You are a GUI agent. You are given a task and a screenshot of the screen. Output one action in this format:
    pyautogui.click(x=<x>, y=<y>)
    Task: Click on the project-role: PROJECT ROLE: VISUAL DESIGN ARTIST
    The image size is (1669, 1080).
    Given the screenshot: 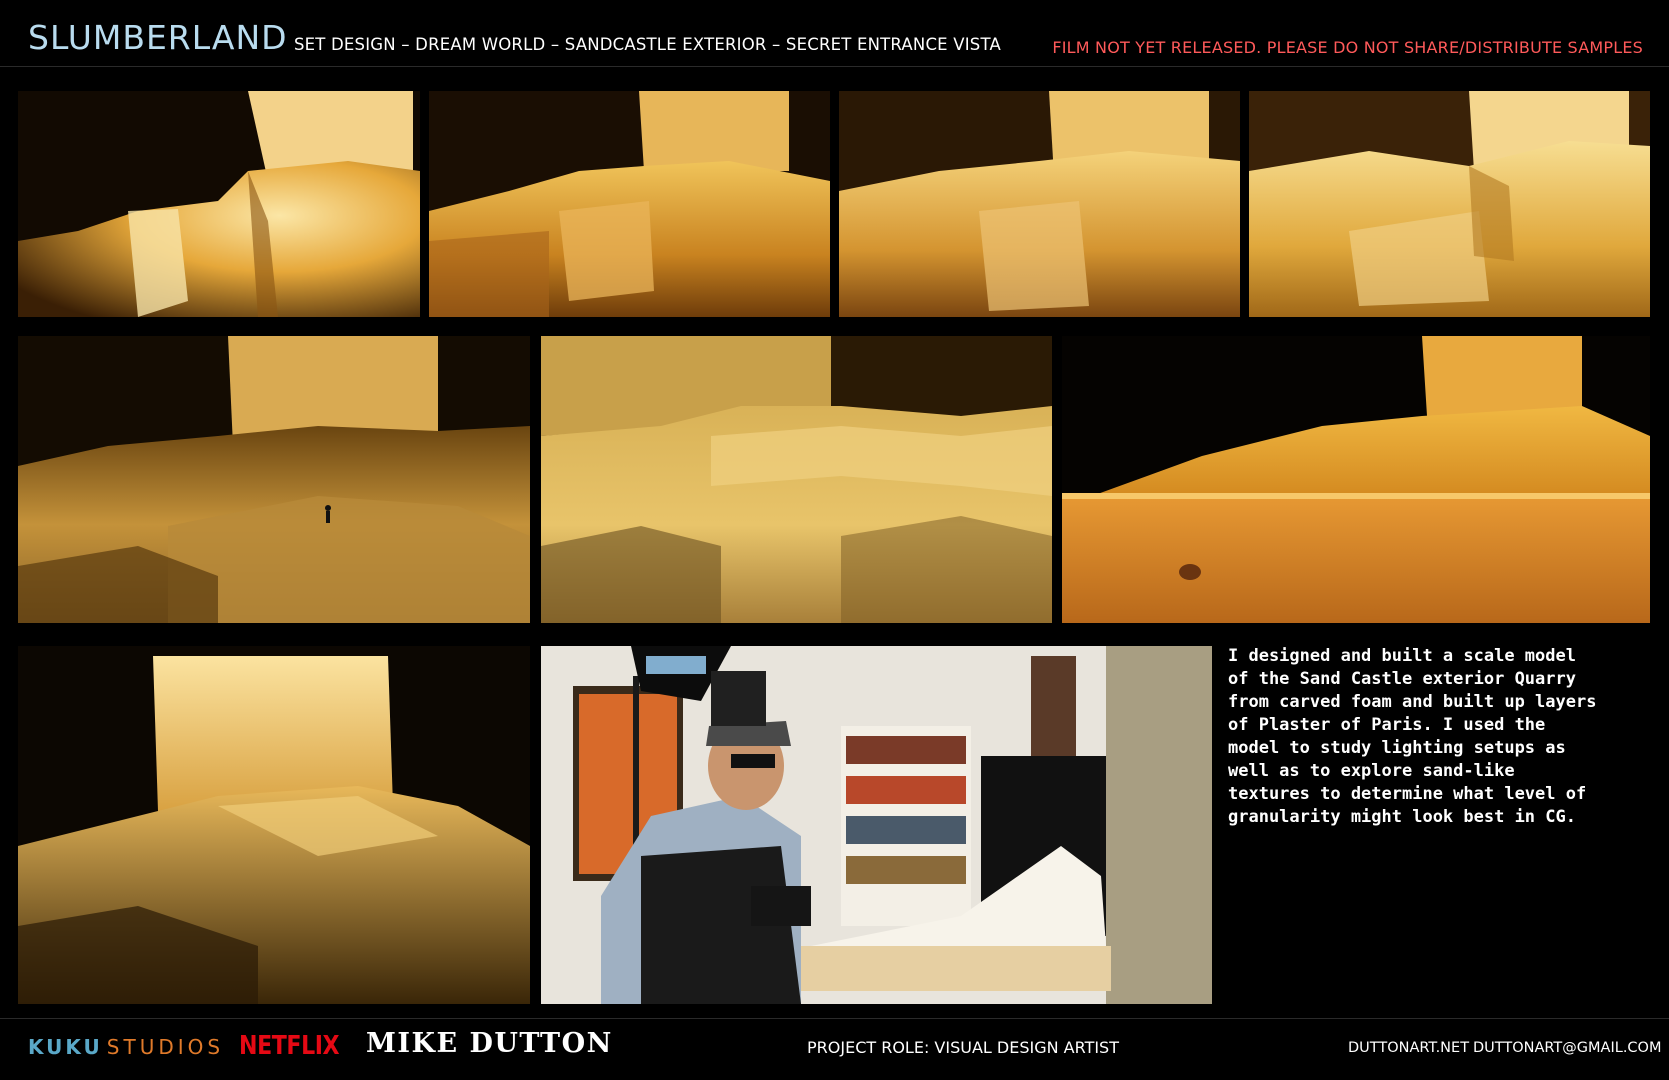 What is the action you would take?
    pyautogui.click(x=963, y=1047)
    